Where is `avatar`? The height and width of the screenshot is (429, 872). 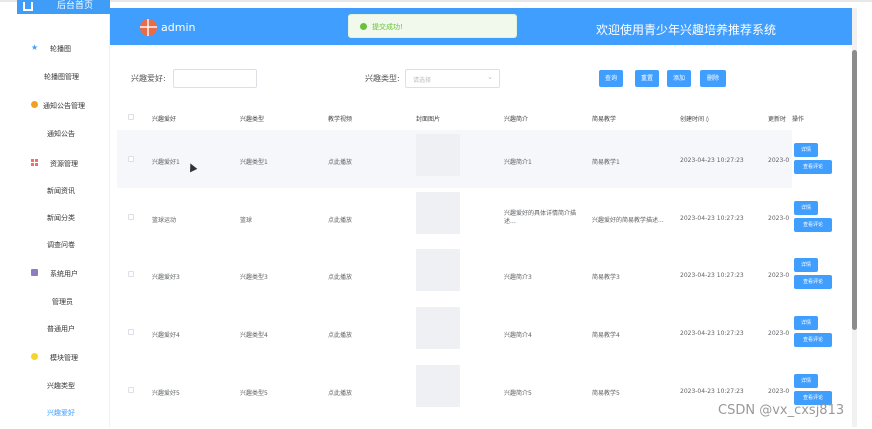
avatar is located at coordinates (148, 27).